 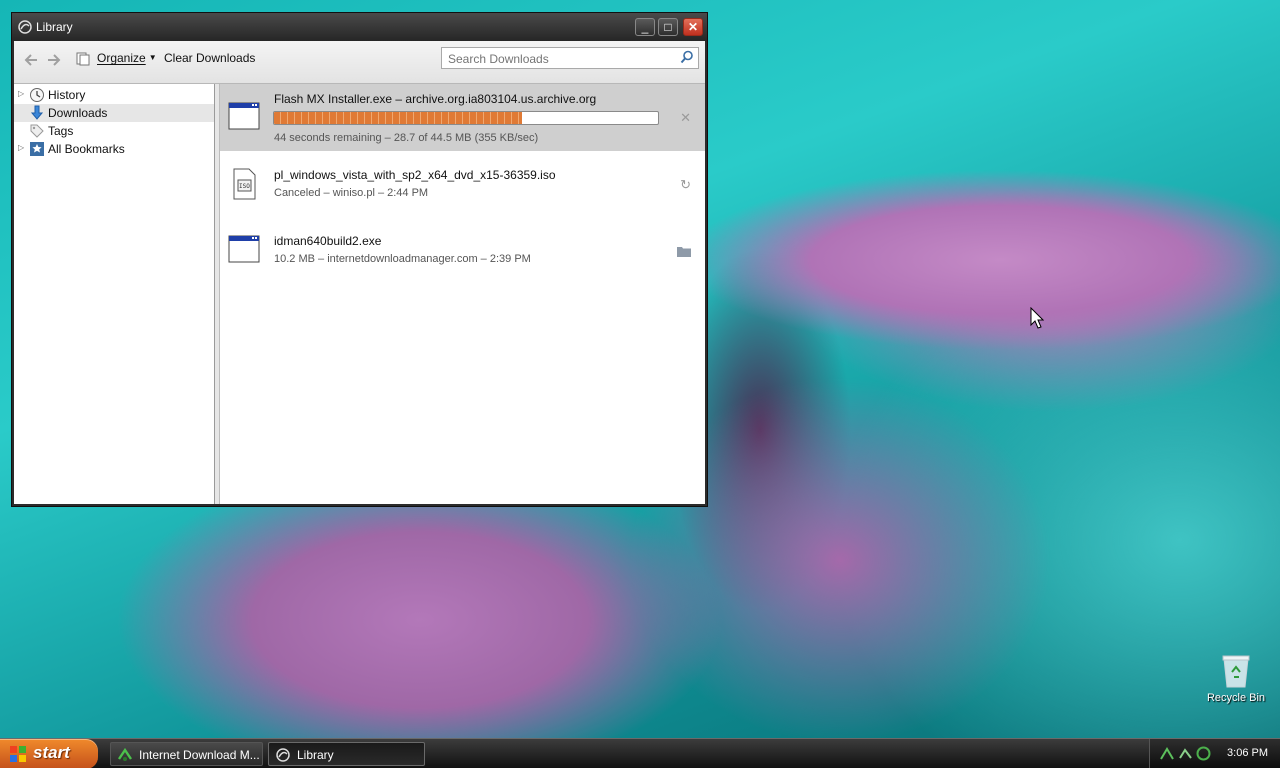 What do you see at coordinates (1037, 320) in the screenshot?
I see `mouse-cursor-icon` at bounding box center [1037, 320].